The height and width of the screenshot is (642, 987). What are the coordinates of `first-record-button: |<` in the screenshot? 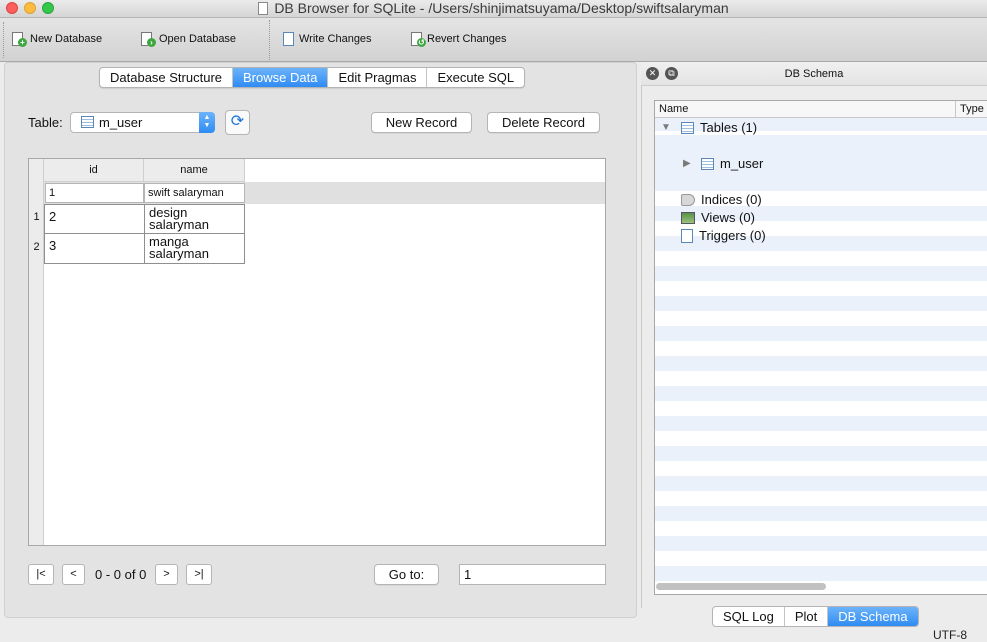 It's located at (41, 574).